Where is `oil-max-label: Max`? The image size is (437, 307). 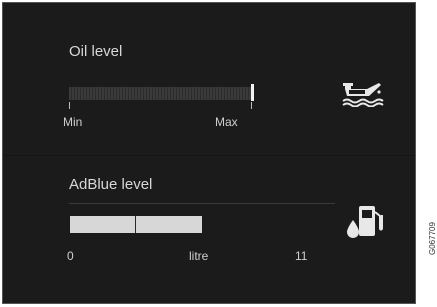 oil-max-label: Max is located at coordinates (226, 122).